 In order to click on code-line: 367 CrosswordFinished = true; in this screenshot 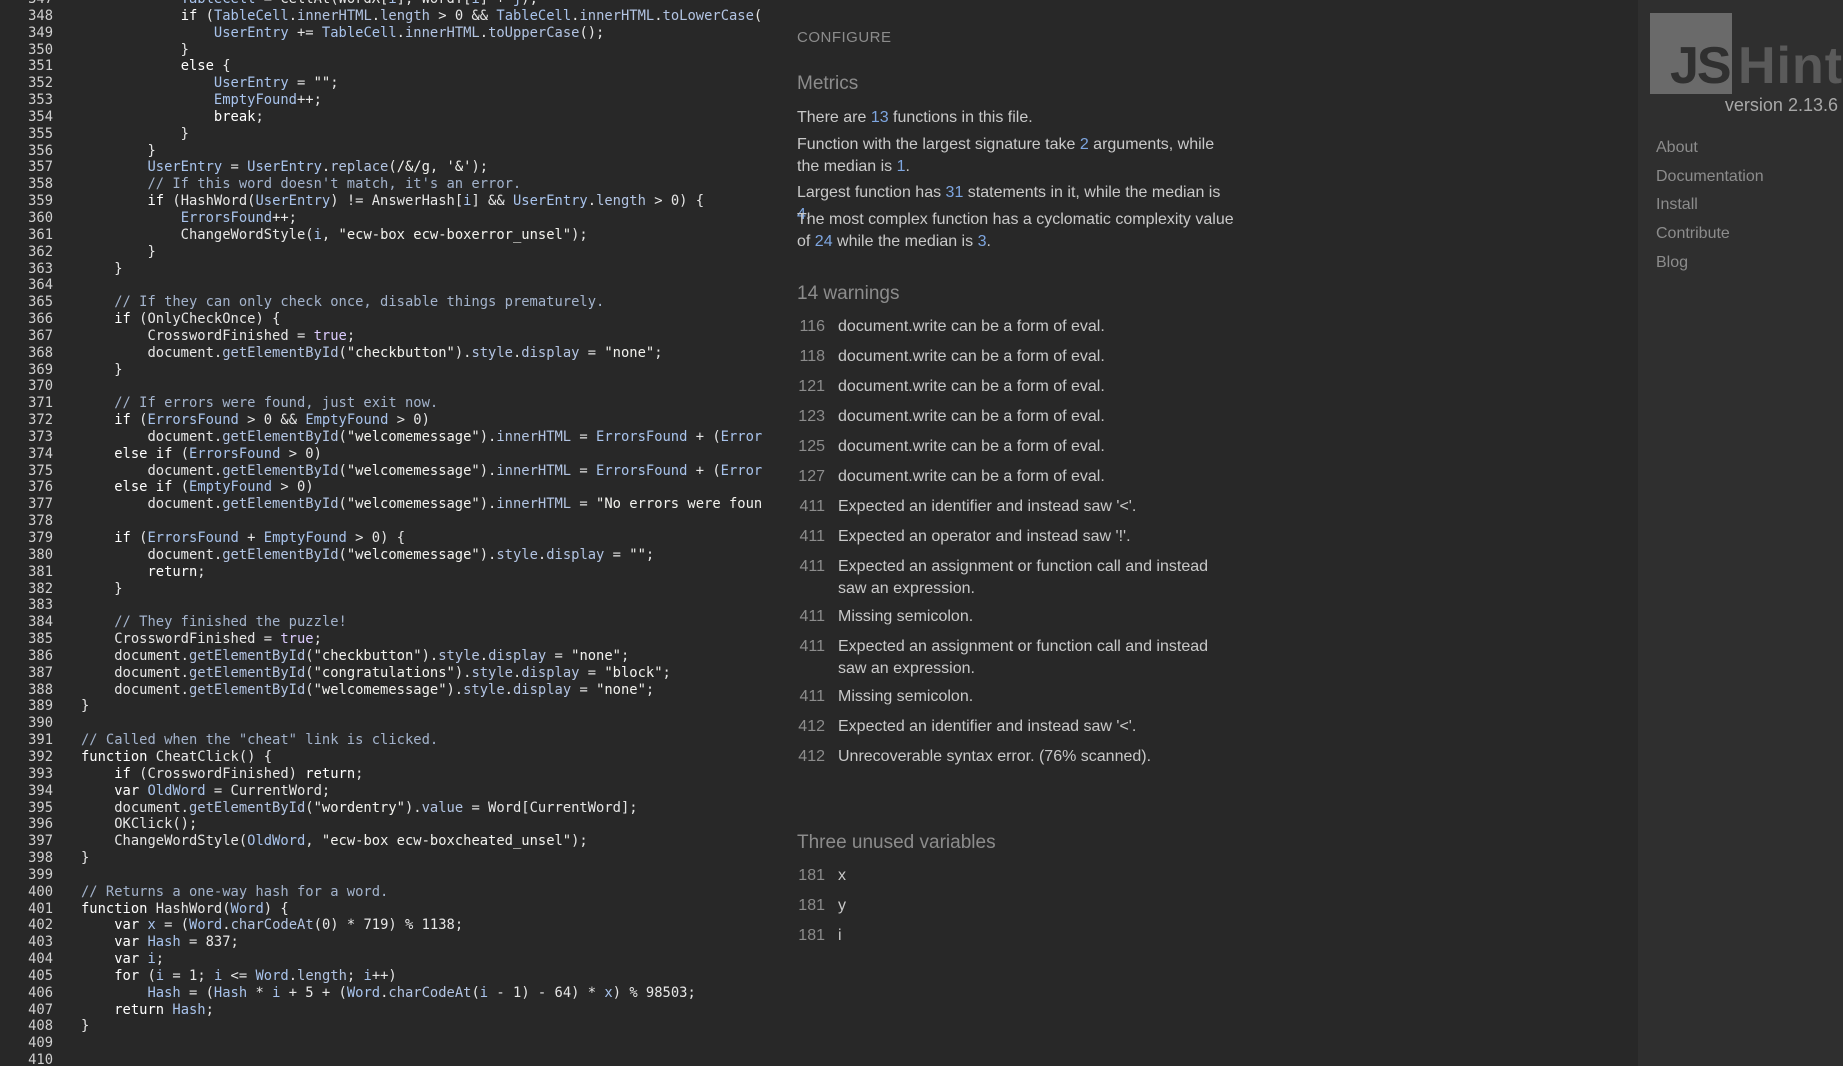, I will do `click(388, 336)`.